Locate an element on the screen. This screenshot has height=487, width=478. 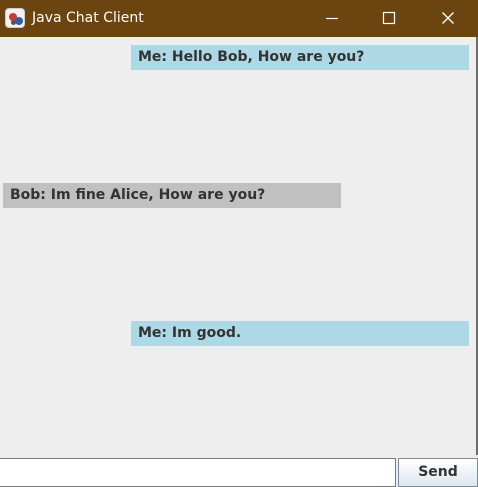
maximize-button is located at coordinates (389, 18).